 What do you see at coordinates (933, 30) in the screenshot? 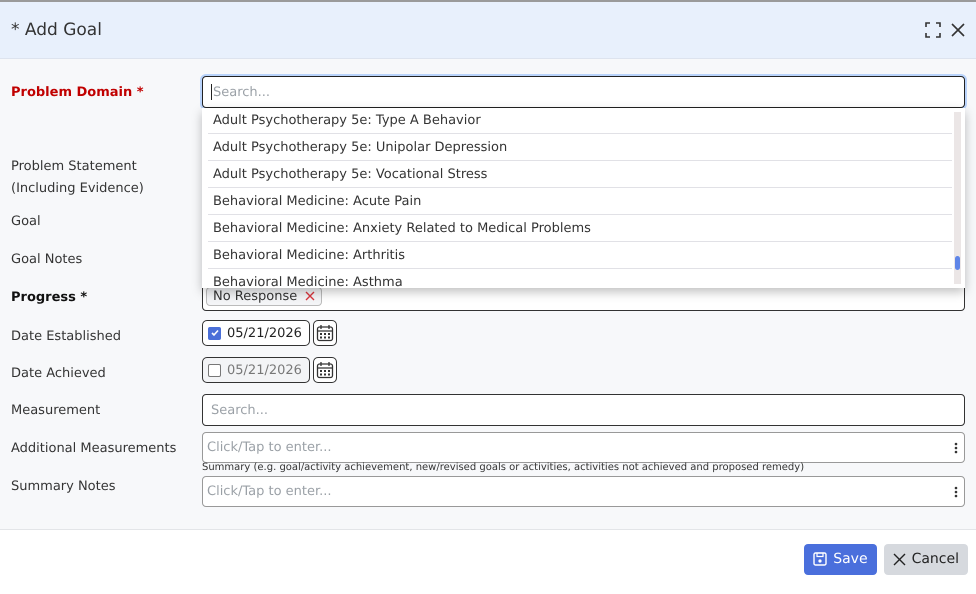
I see `maximize-icon` at bounding box center [933, 30].